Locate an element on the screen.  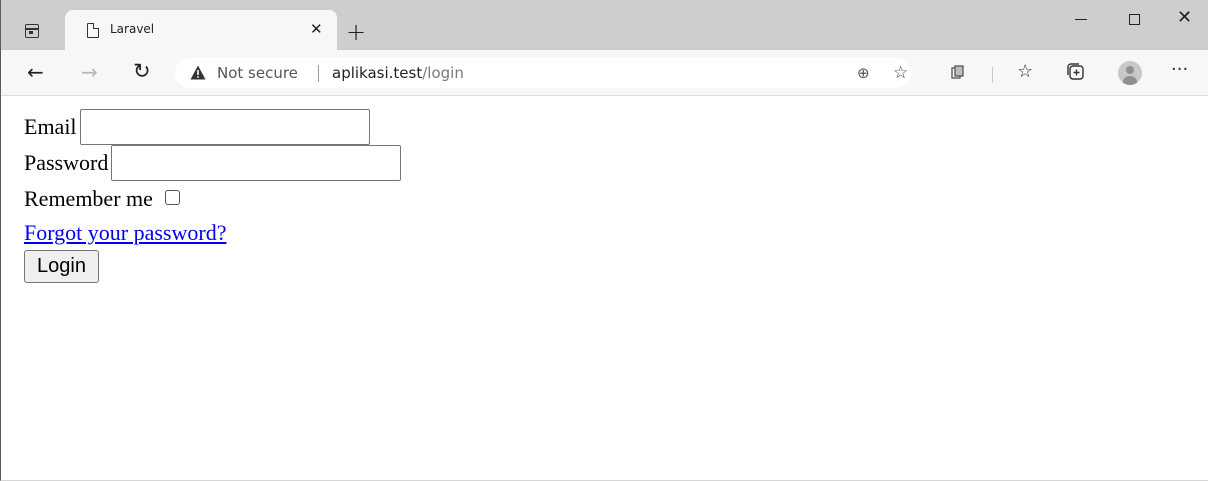
window-close-button: ✕ is located at coordinates (1184, 18).